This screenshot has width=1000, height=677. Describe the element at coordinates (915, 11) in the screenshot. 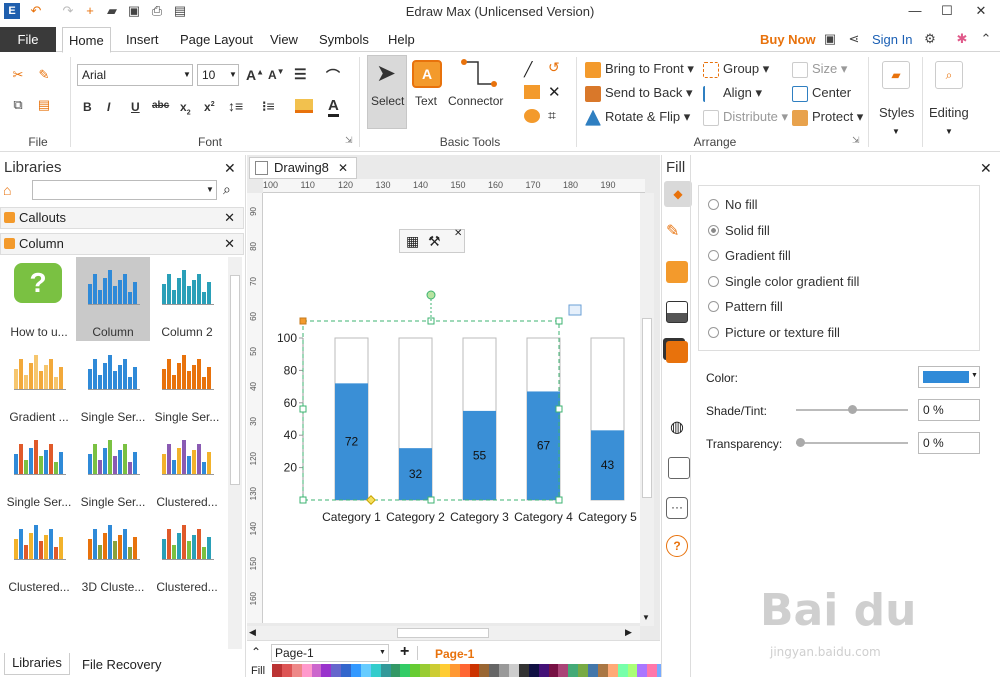

I see `minimize-icon: —` at that location.